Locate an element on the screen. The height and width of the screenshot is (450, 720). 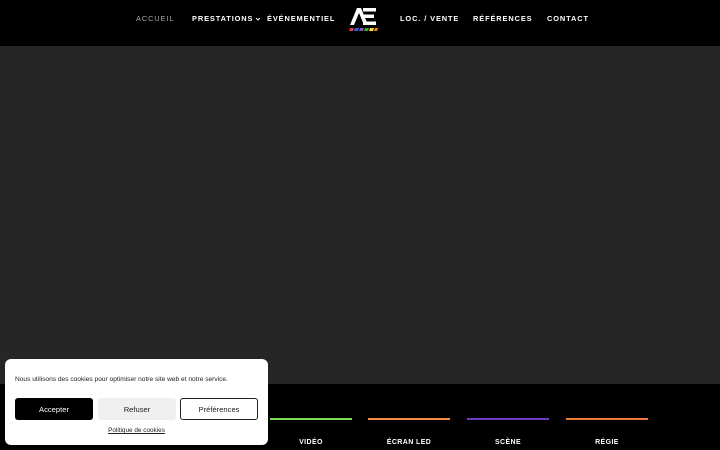
cookie-preferences-button: Préférences is located at coordinates (219, 409).